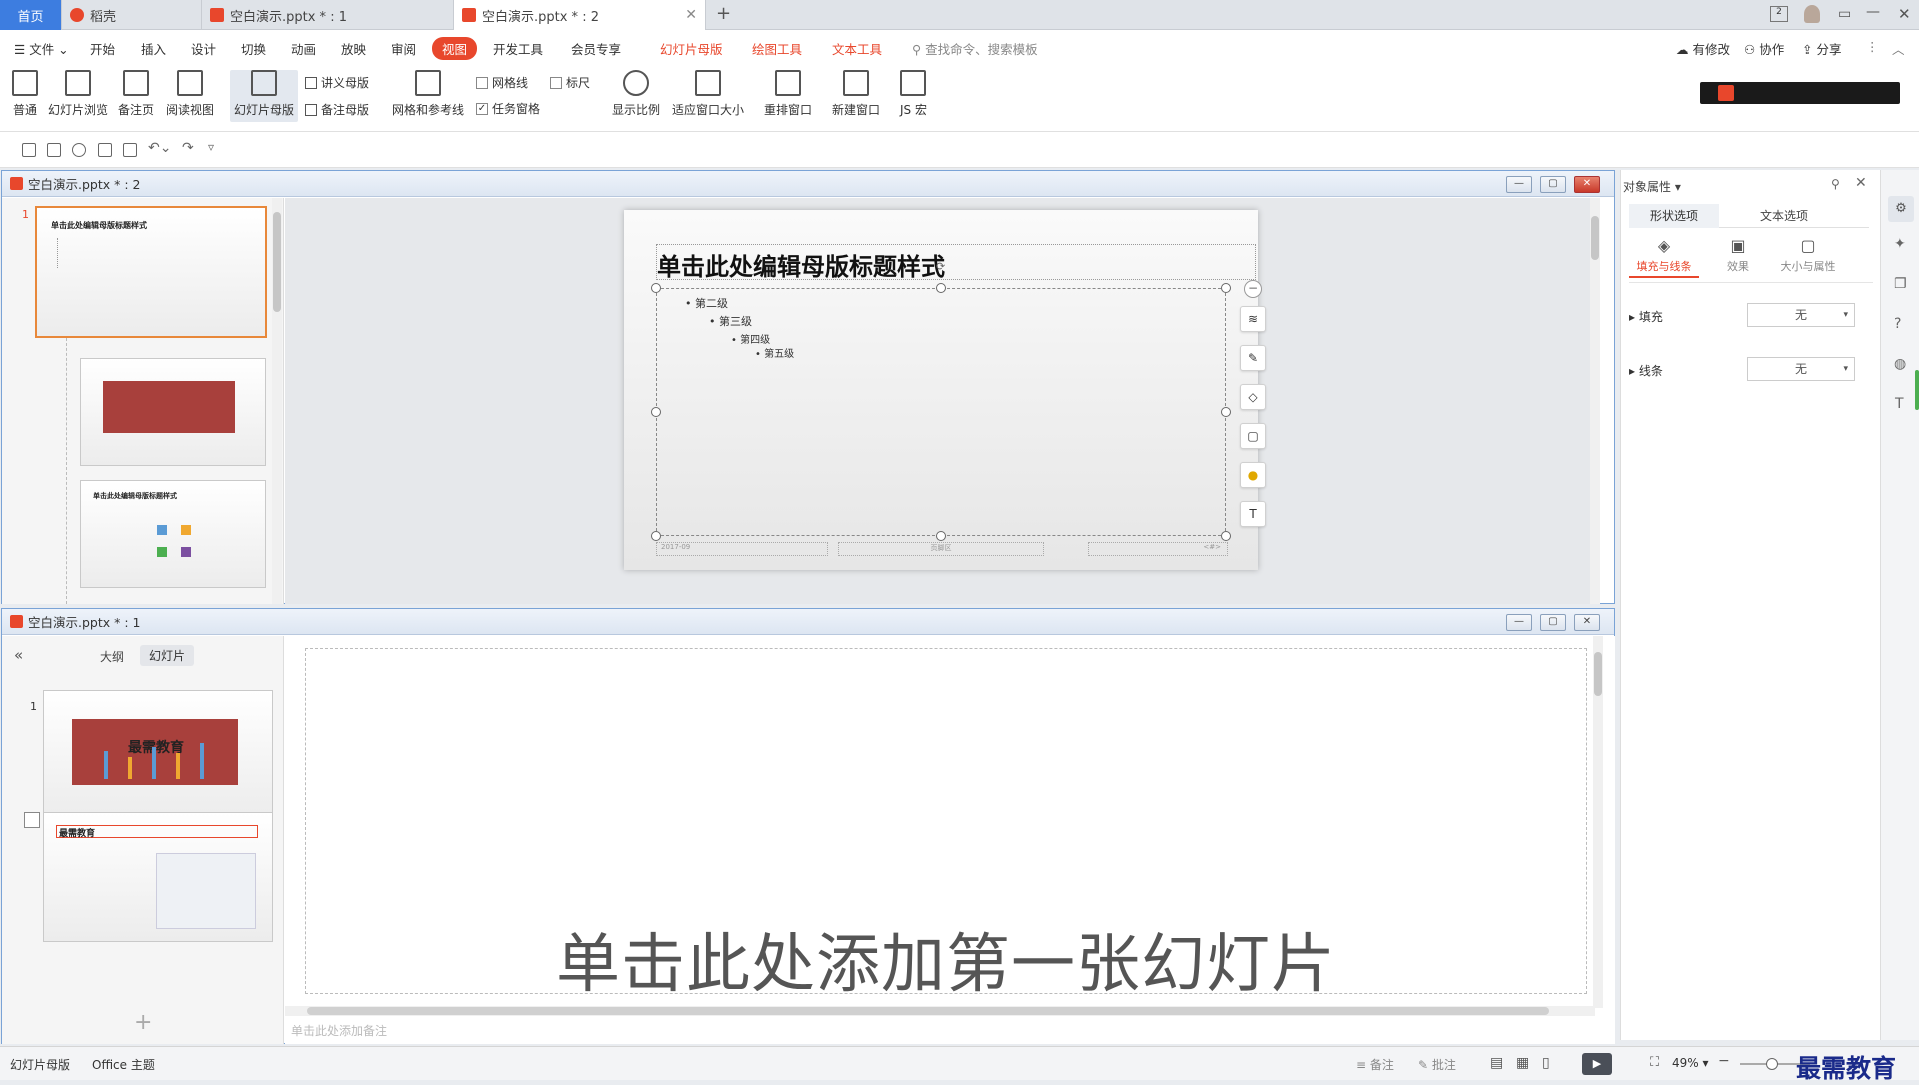 The image size is (1919, 1085). What do you see at coordinates (339, 1030) in the screenshot?
I see `notes-placeholder: 单击此处添加备注` at bounding box center [339, 1030].